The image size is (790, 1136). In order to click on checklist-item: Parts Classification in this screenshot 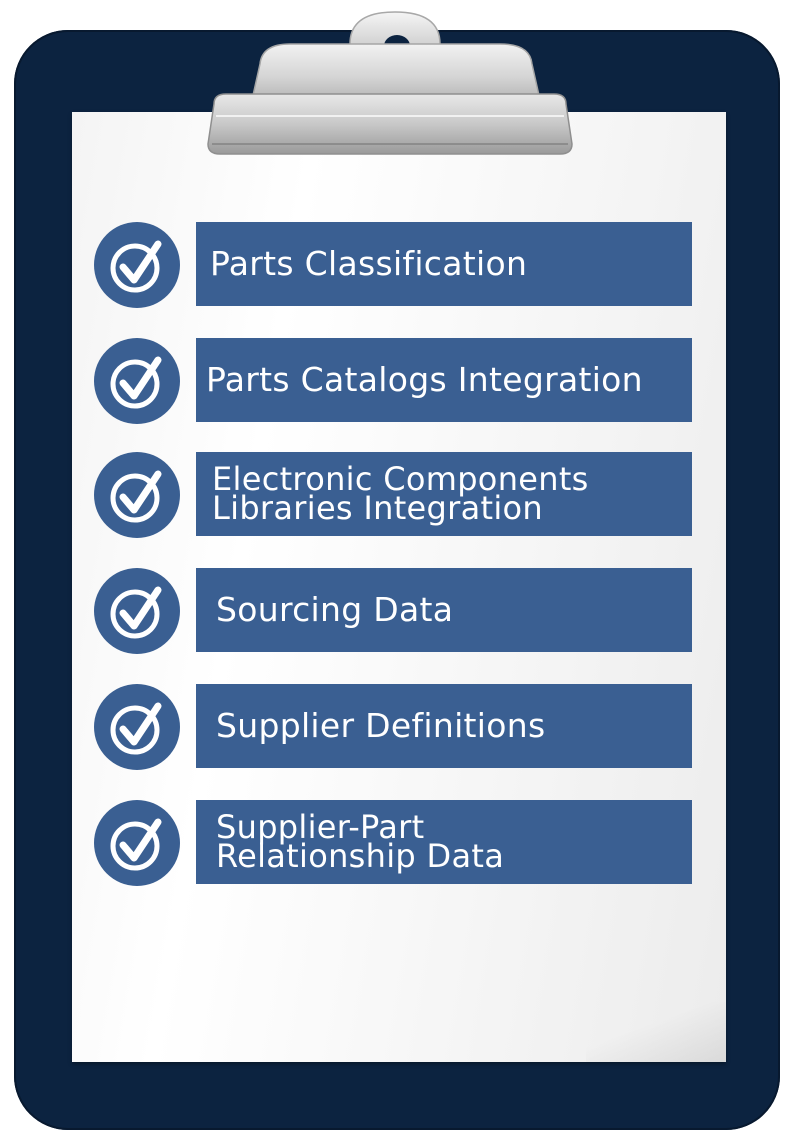, I will do `click(395, 267)`.